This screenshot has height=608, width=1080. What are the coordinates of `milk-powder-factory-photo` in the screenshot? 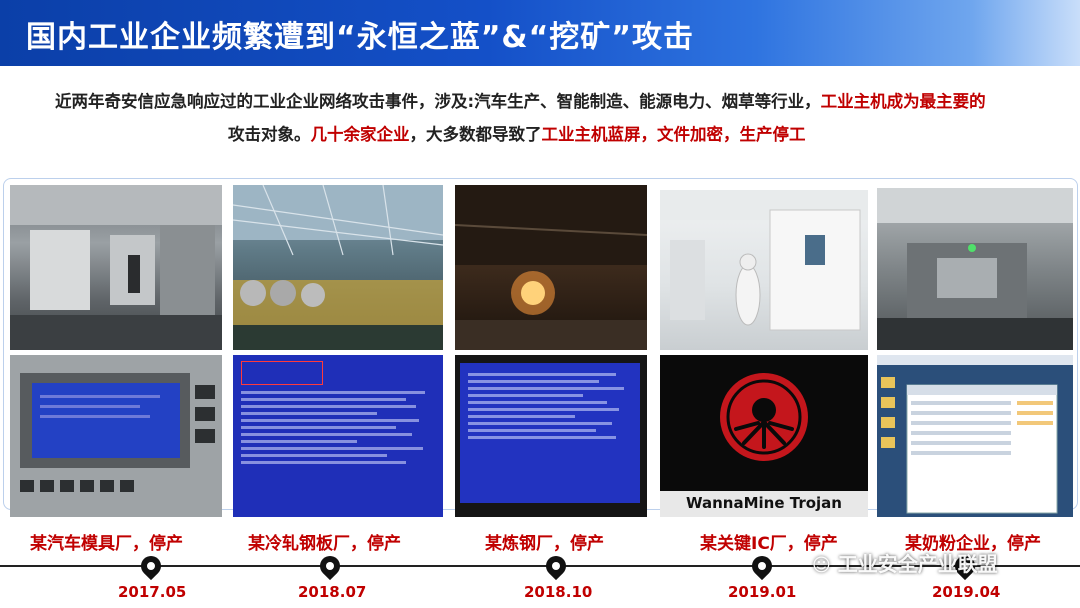 It's located at (975, 269).